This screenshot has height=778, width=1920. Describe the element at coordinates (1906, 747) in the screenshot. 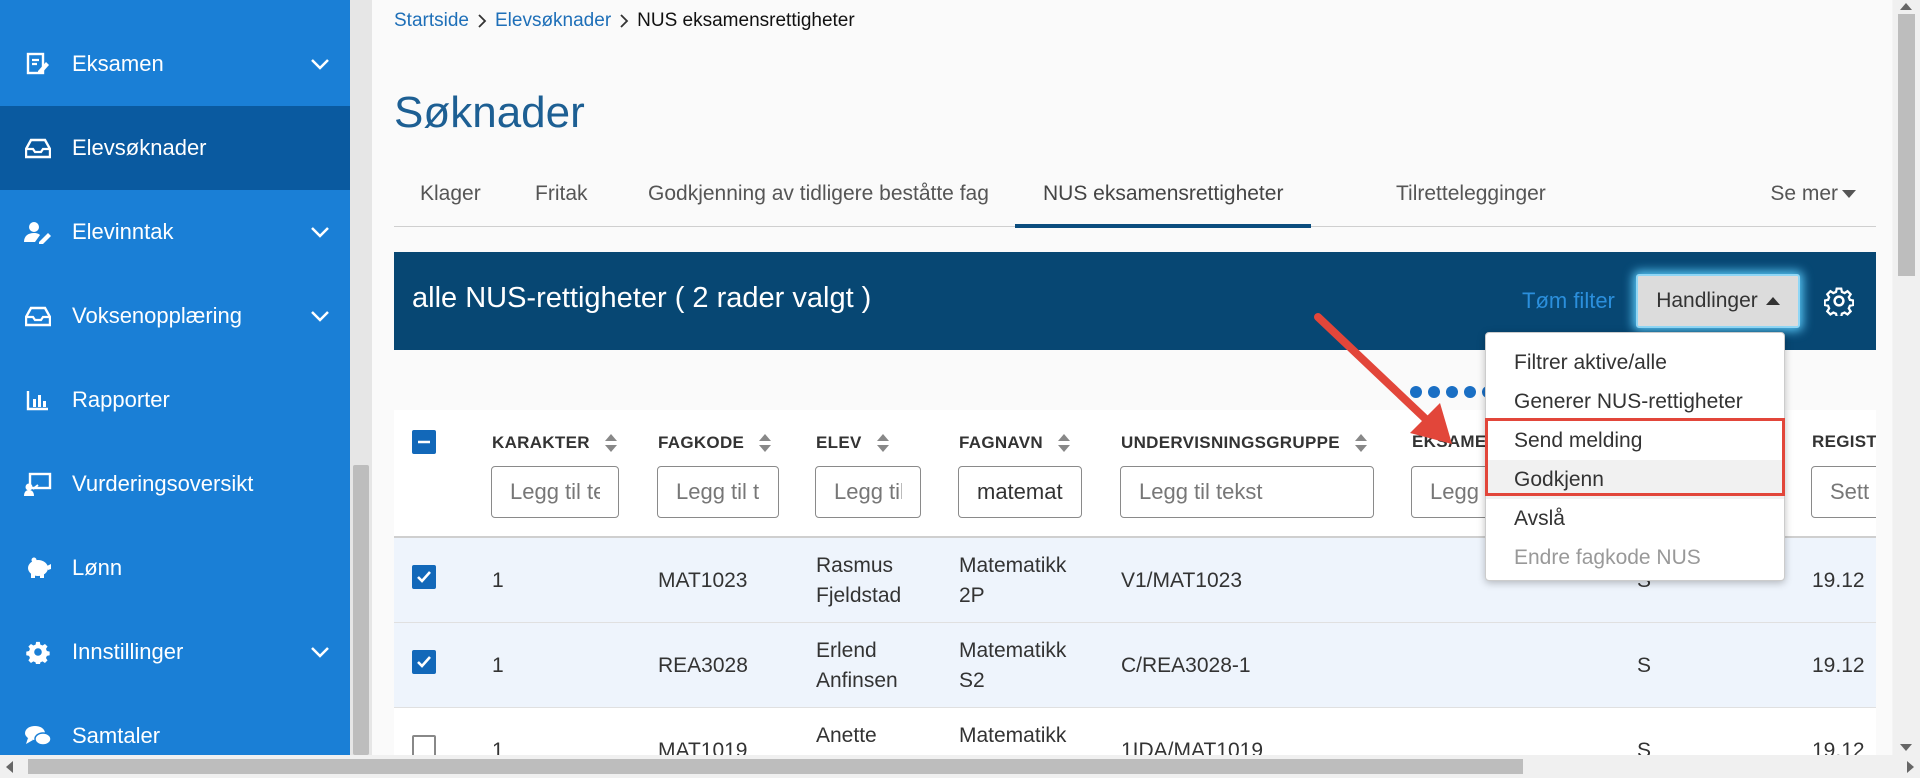

I see `scroll-down-arrow` at that location.